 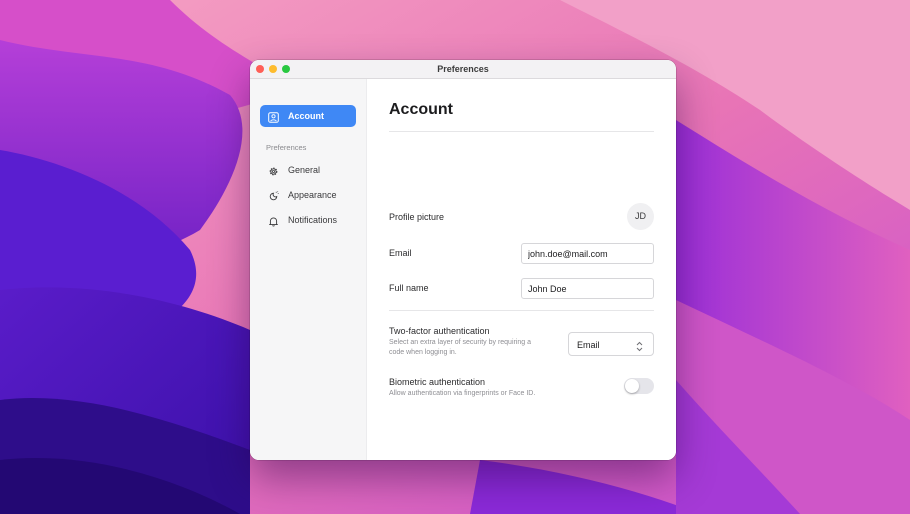 I want to click on biometric-label: Biometric authentication, so click(x=437, y=382).